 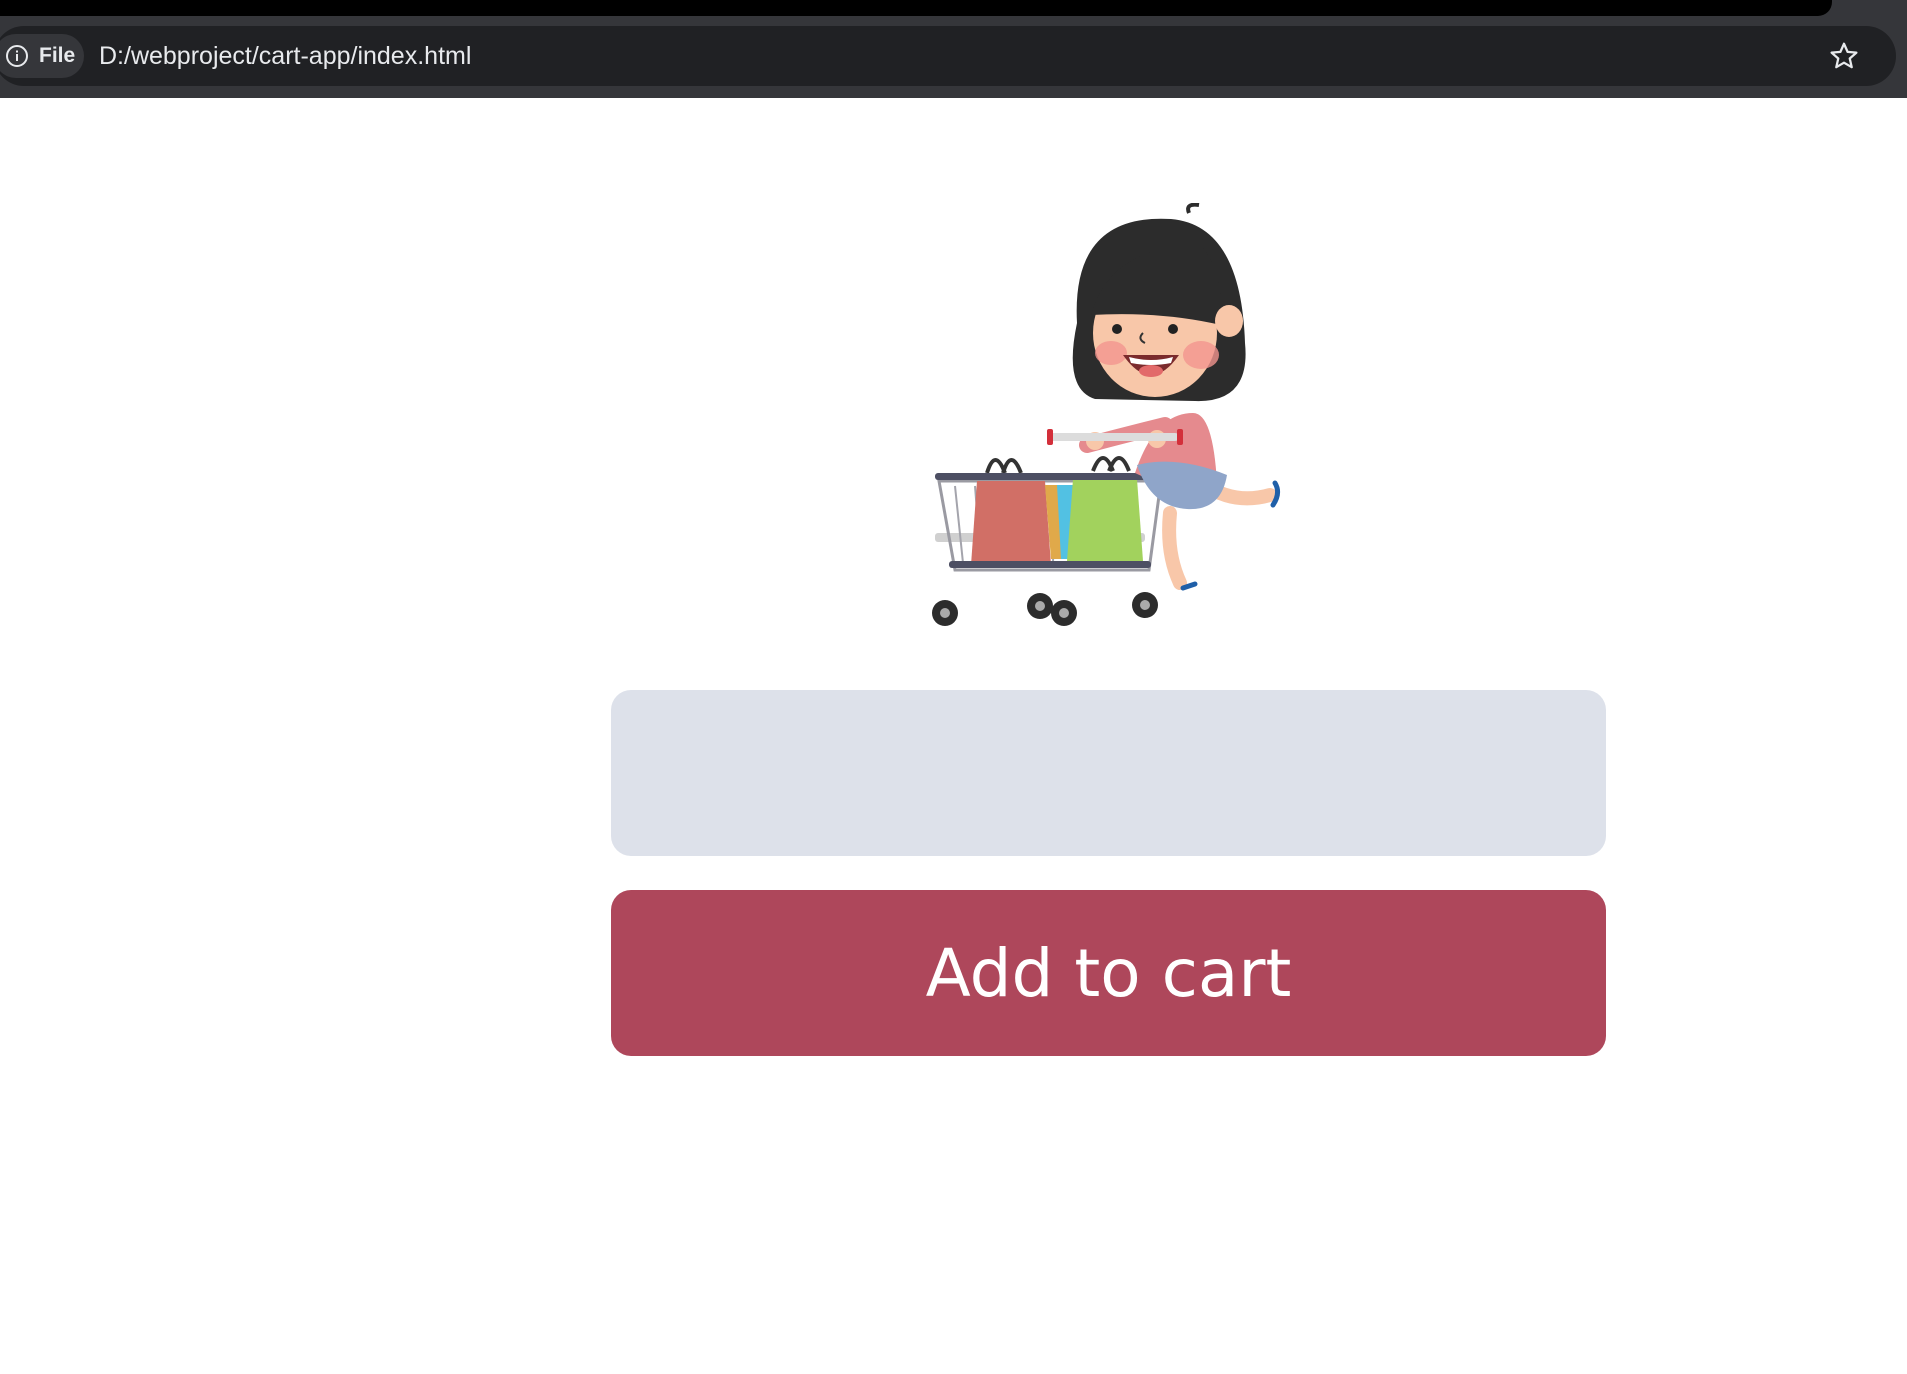 What do you see at coordinates (1159, 302) in the screenshot?
I see `girl-head` at bounding box center [1159, 302].